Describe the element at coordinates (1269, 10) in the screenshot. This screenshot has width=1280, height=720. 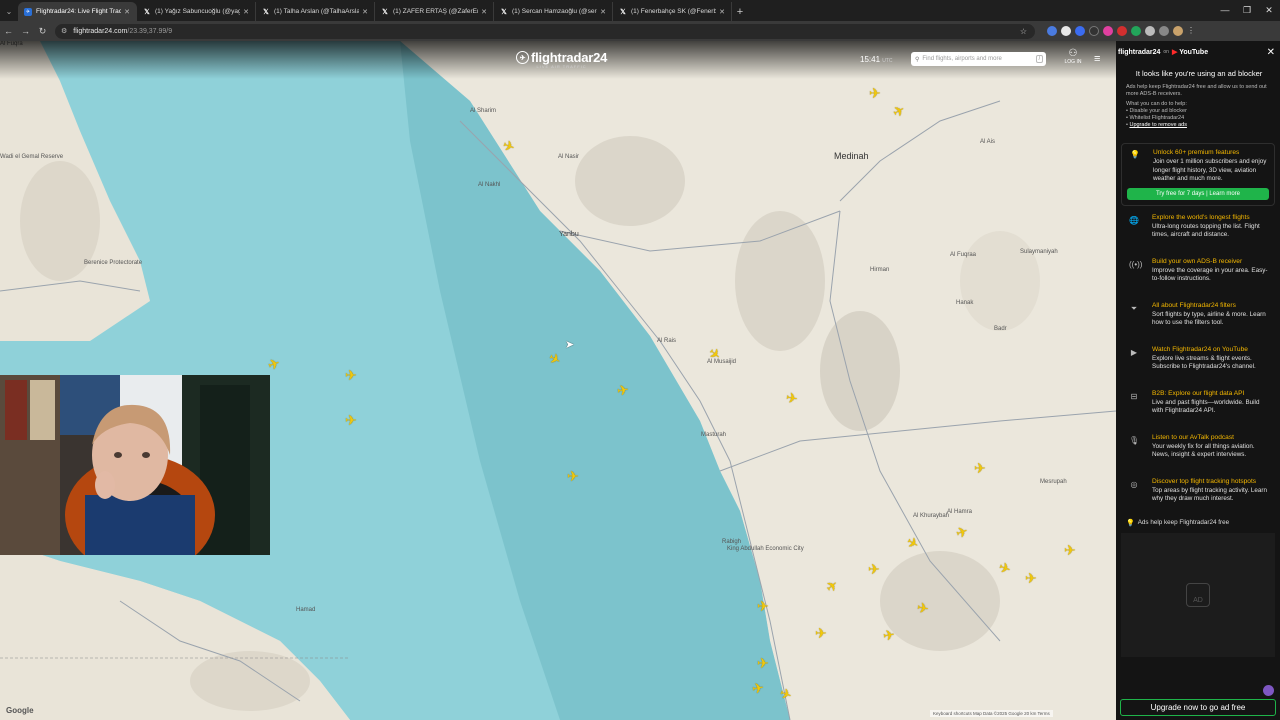
I see `close-window-icon: ✕` at that location.